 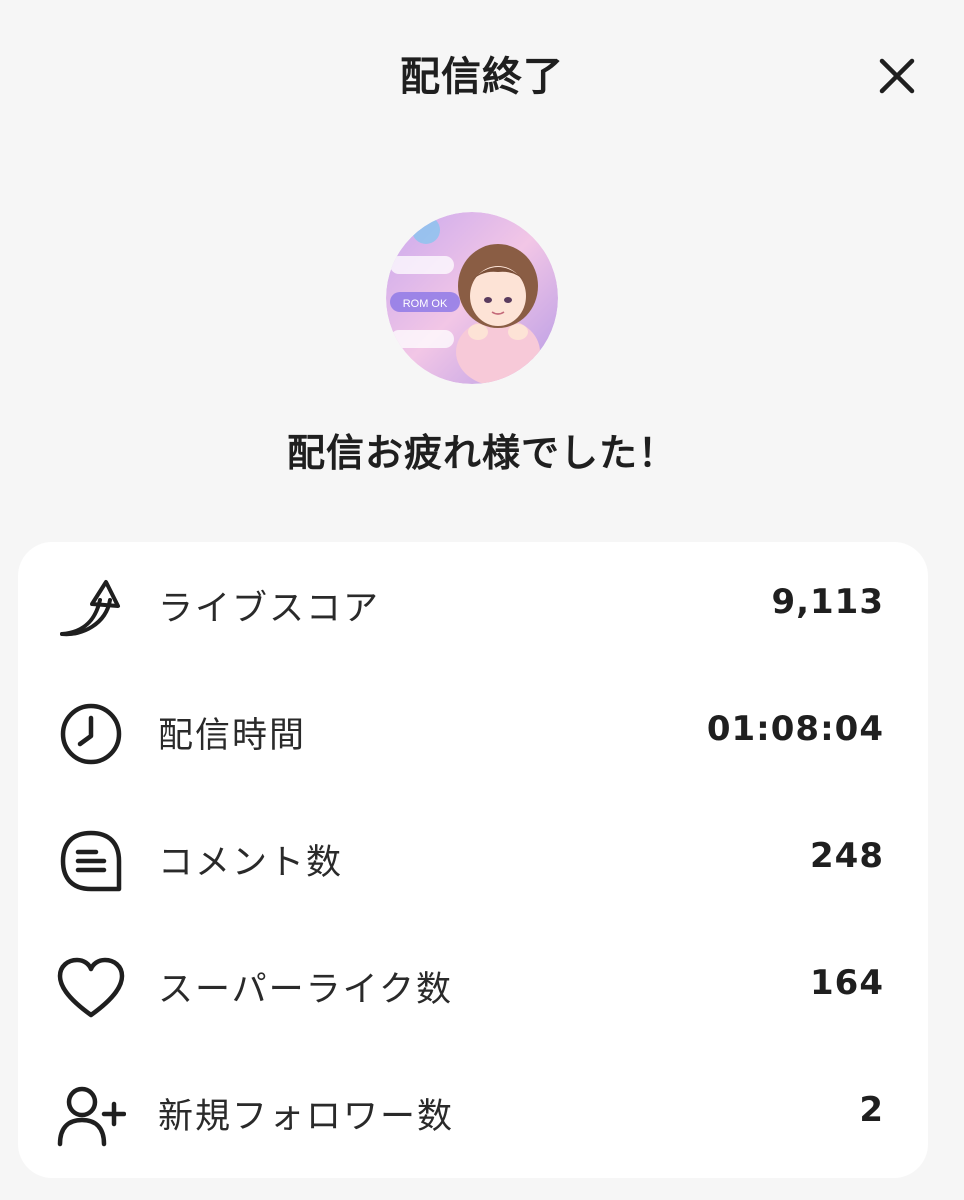 What do you see at coordinates (473, 733) in the screenshot?
I see `stat-row-stream-time: 配信時間 01:08:04` at bounding box center [473, 733].